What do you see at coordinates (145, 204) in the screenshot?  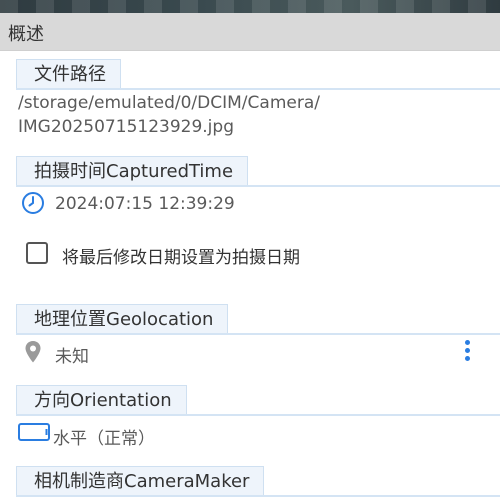 I see `captured-time-value: 2024:07:15 12:39:29` at bounding box center [145, 204].